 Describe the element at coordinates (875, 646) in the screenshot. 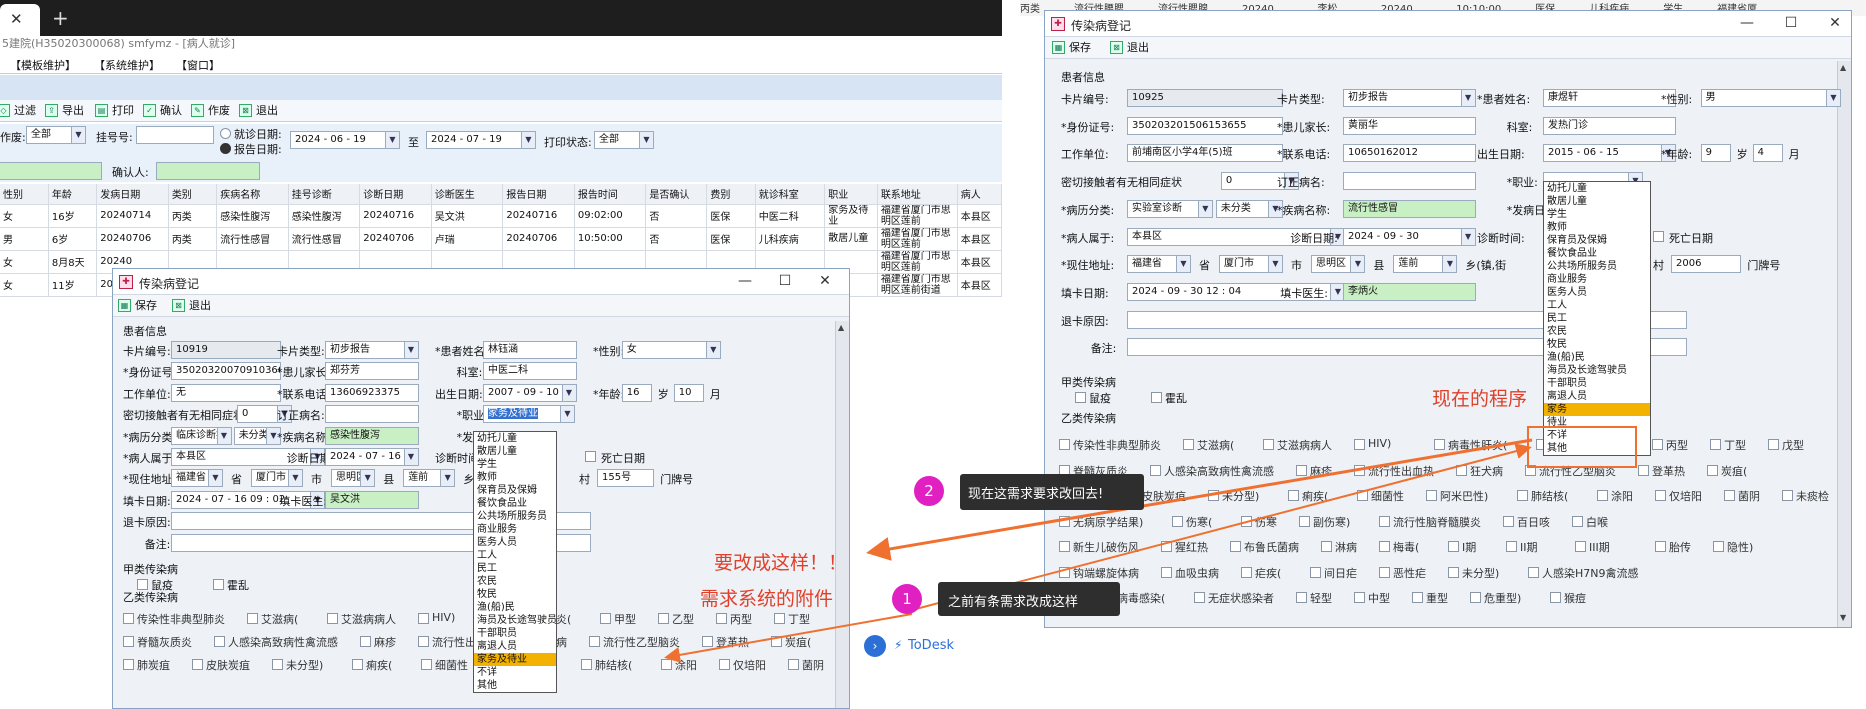

I see `todesk-expand-icon: ›` at that location.